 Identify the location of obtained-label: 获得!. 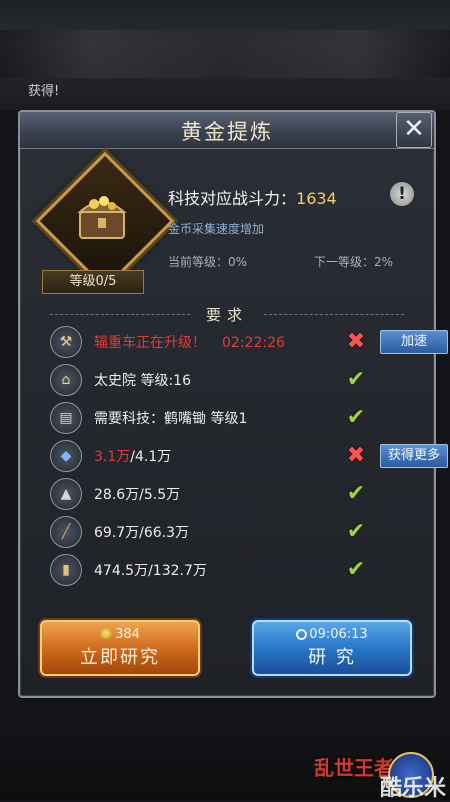
(44, 91).